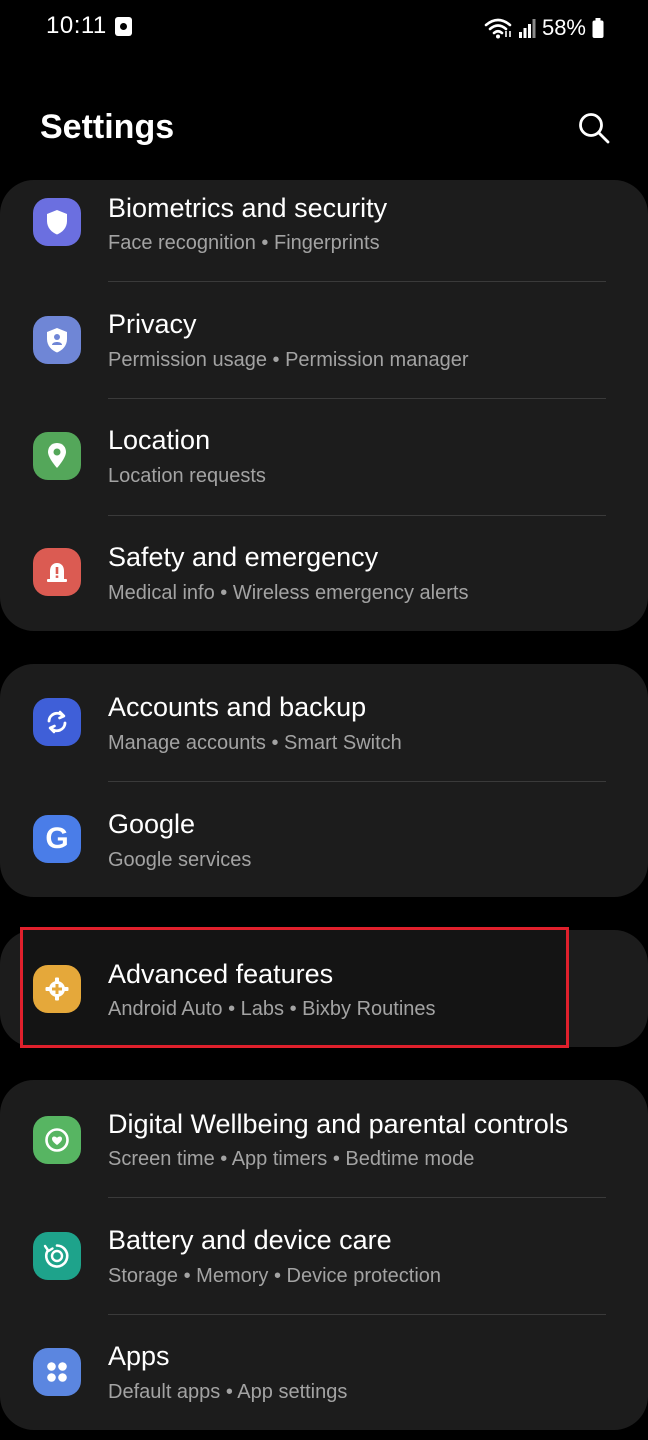 This screenshot has width=648, height=1440. I want to click on item-title: Biometrics and security, so click(248, 208).